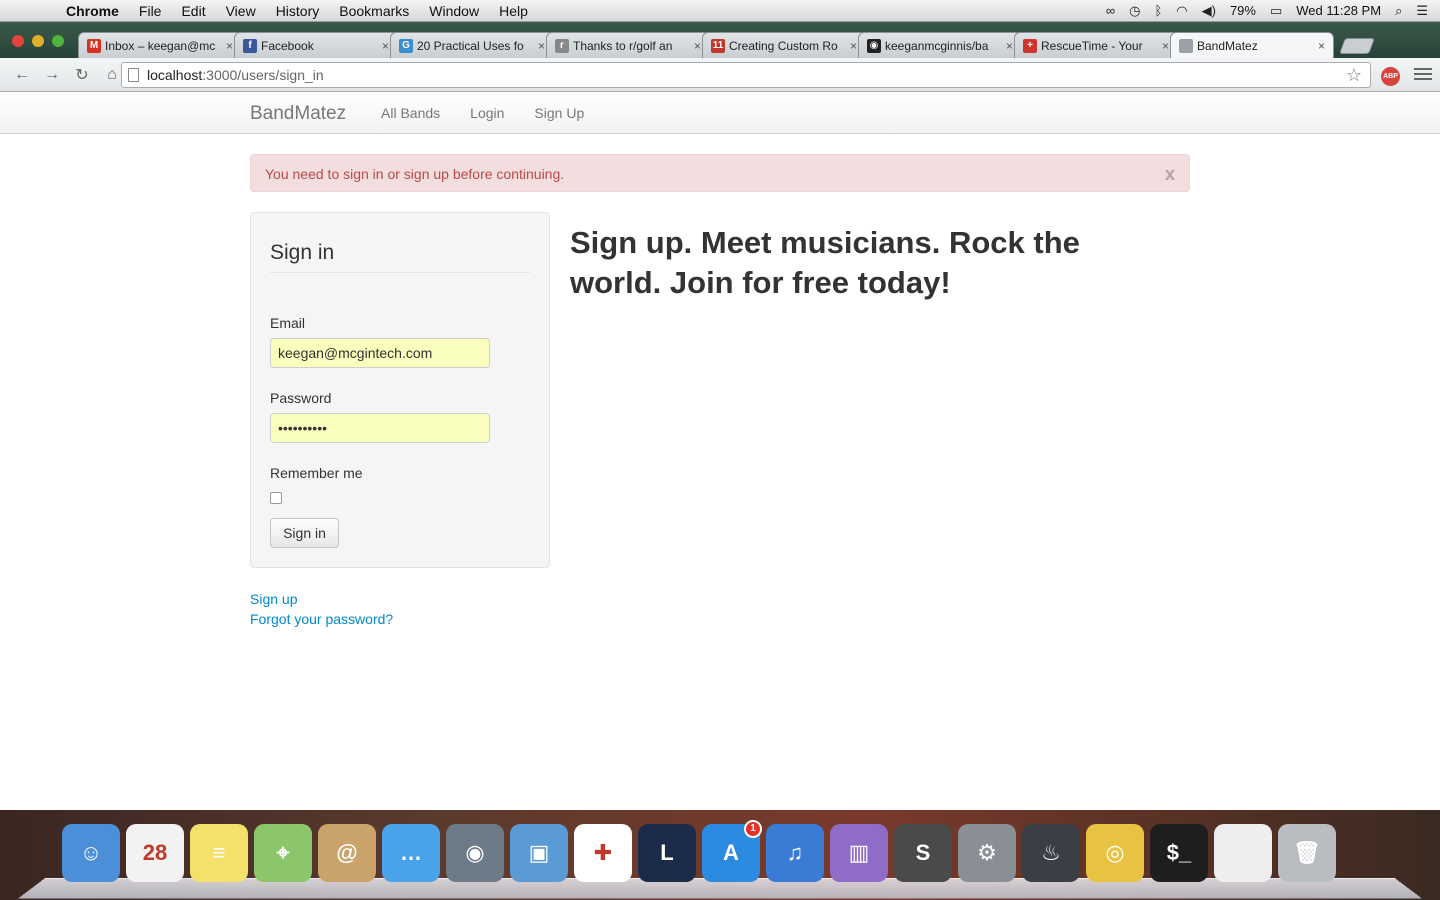 The height and width of the screenshot is (900, 1440). I want to click on stickies-icon: ≡, so click(219, 853).